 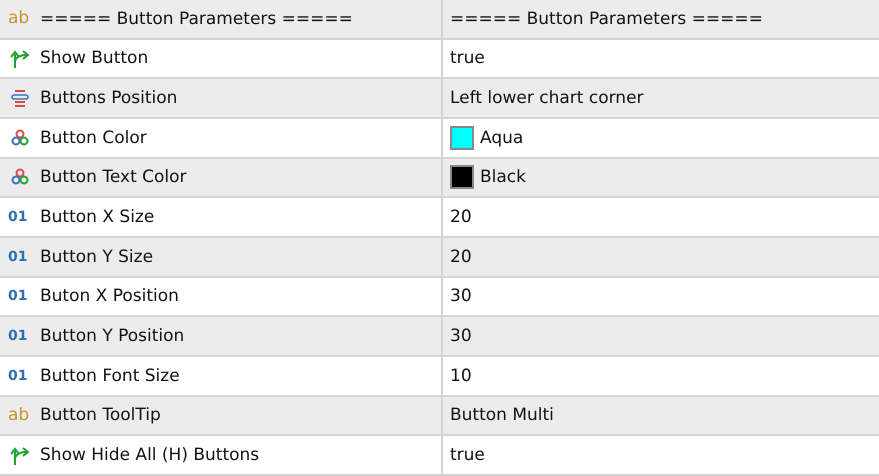 What do you see at coordinates (502, 415) in the screenshot?
I see `parameter-value: Button Multi` at bounding box center [502, 415].